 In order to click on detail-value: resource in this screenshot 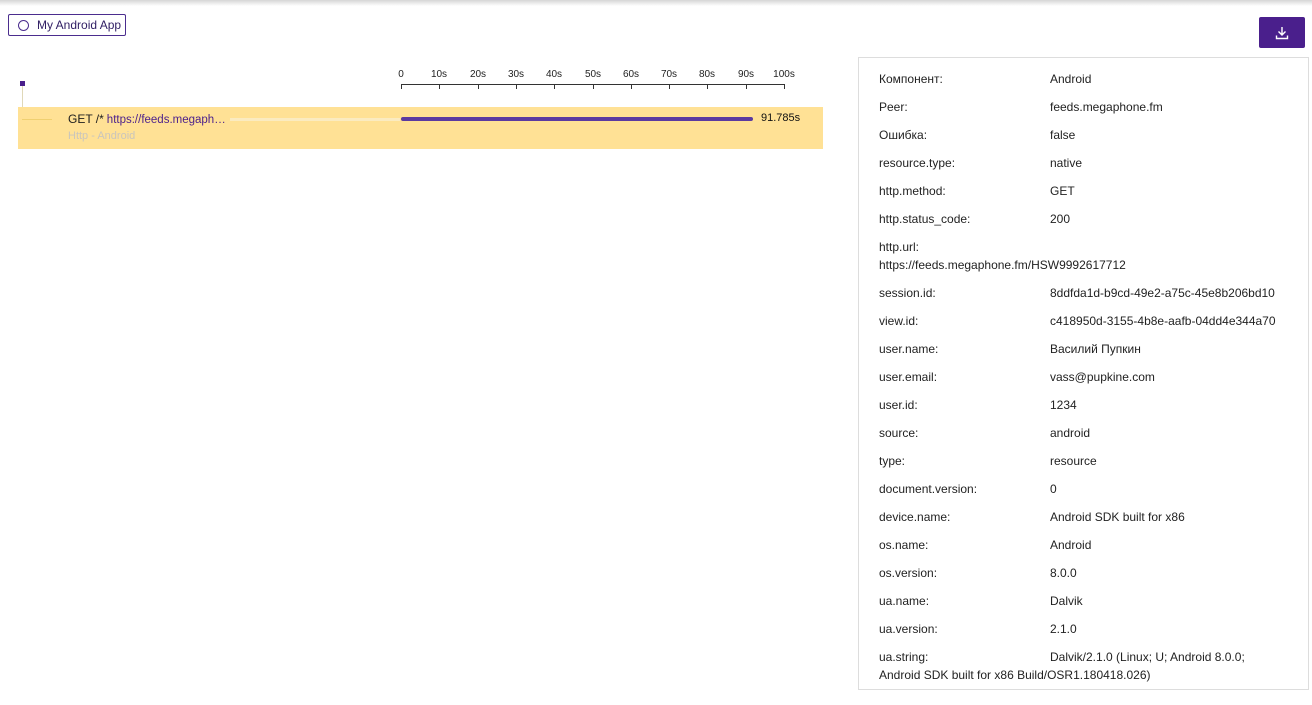, I will do `click(1073, 461)`.